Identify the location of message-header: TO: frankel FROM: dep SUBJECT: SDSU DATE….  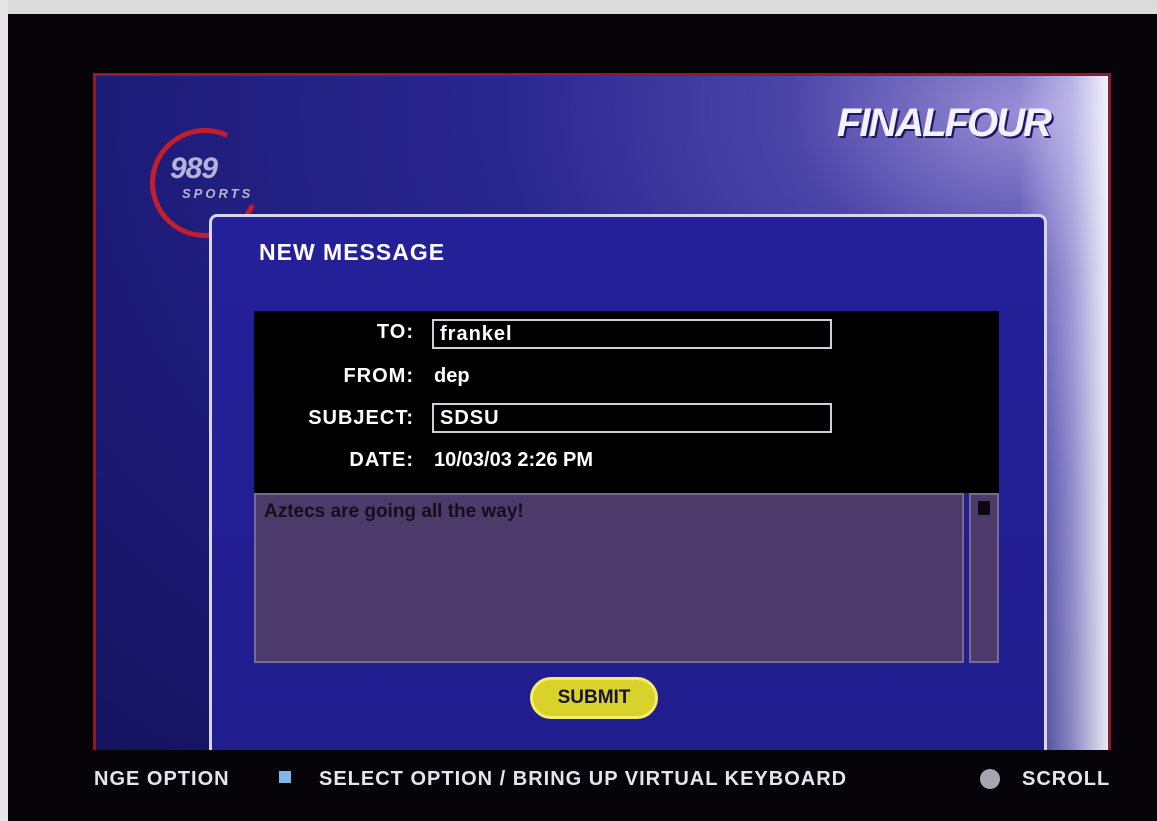
(626, 402).